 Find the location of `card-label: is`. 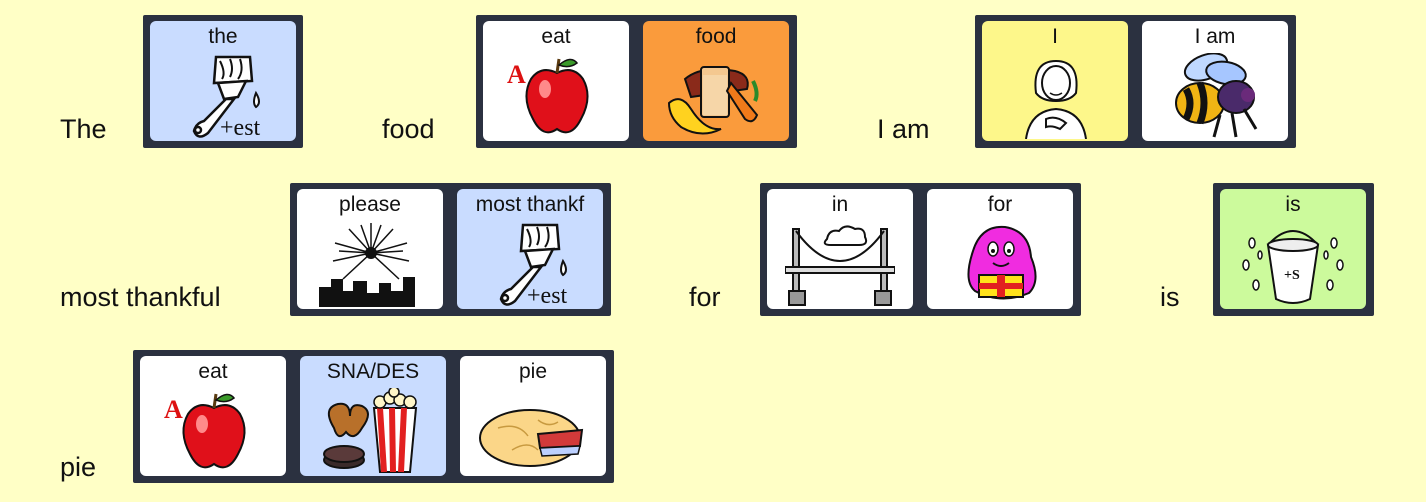

card-label: is is located at coordinates (1293, 204).